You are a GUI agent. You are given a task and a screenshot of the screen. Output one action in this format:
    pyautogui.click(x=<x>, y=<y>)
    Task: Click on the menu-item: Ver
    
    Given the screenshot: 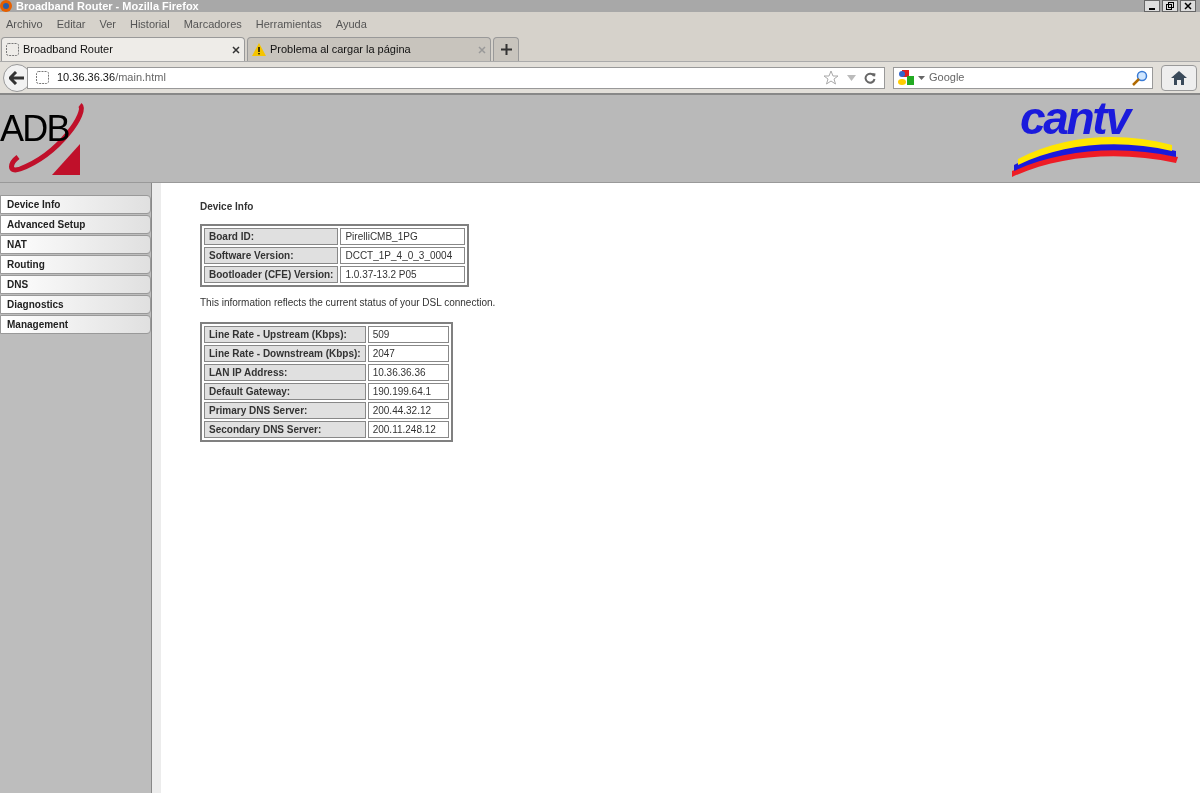 What is the action you would take?
    pyautogui.click(x=107, y=24)
    